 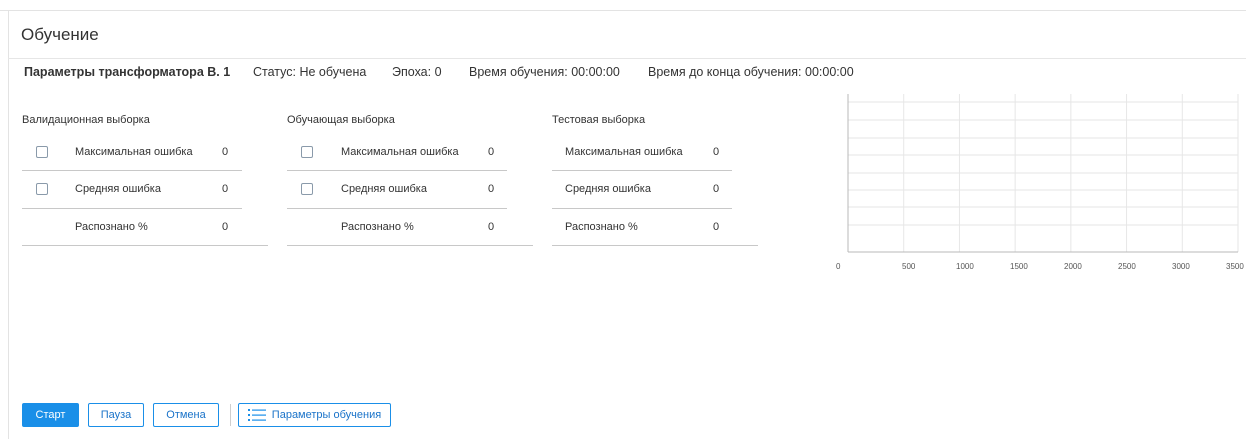 What do you see at coordinates (1043, 173) in the screenshot?
I see `training-chart` at bounding box center [1043, 173].